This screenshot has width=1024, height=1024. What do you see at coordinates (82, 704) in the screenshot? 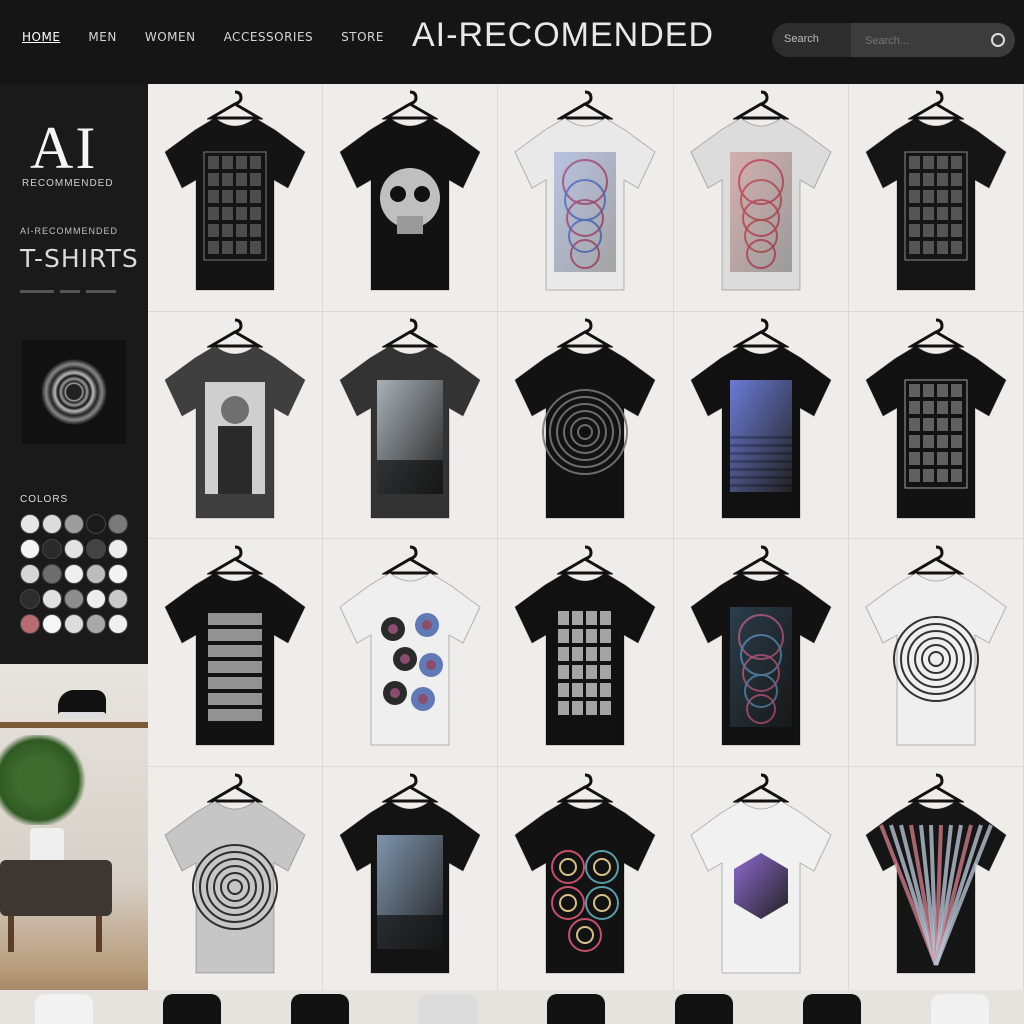
I see `sneaker-decoration` at bounding box center [82, 704].